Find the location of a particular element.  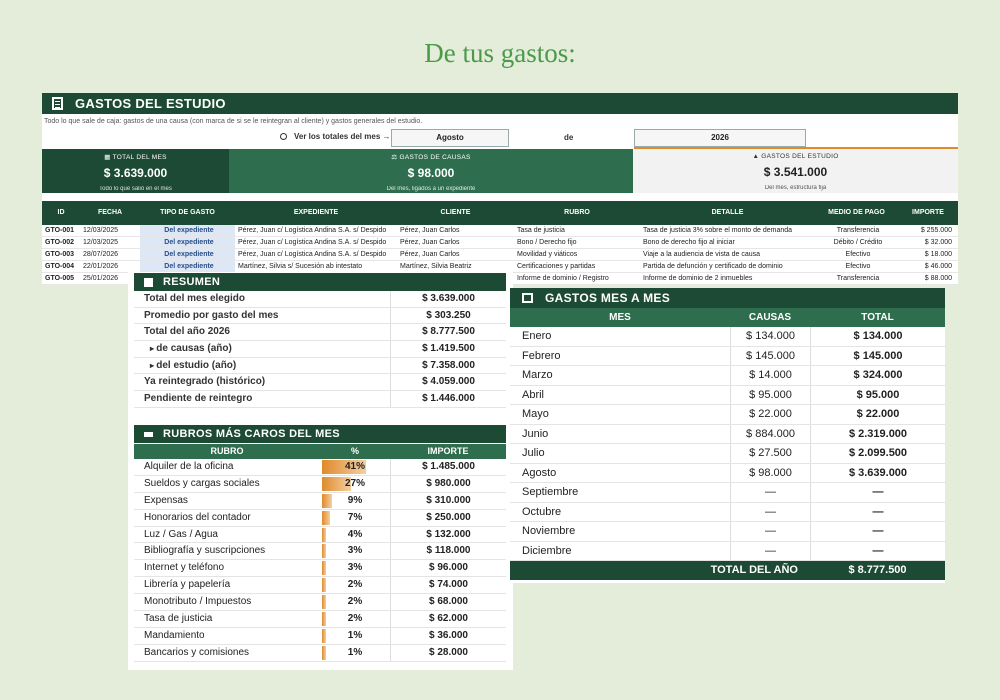

rubro-importe: $ 310.000 is located at coordinates (448, 500).